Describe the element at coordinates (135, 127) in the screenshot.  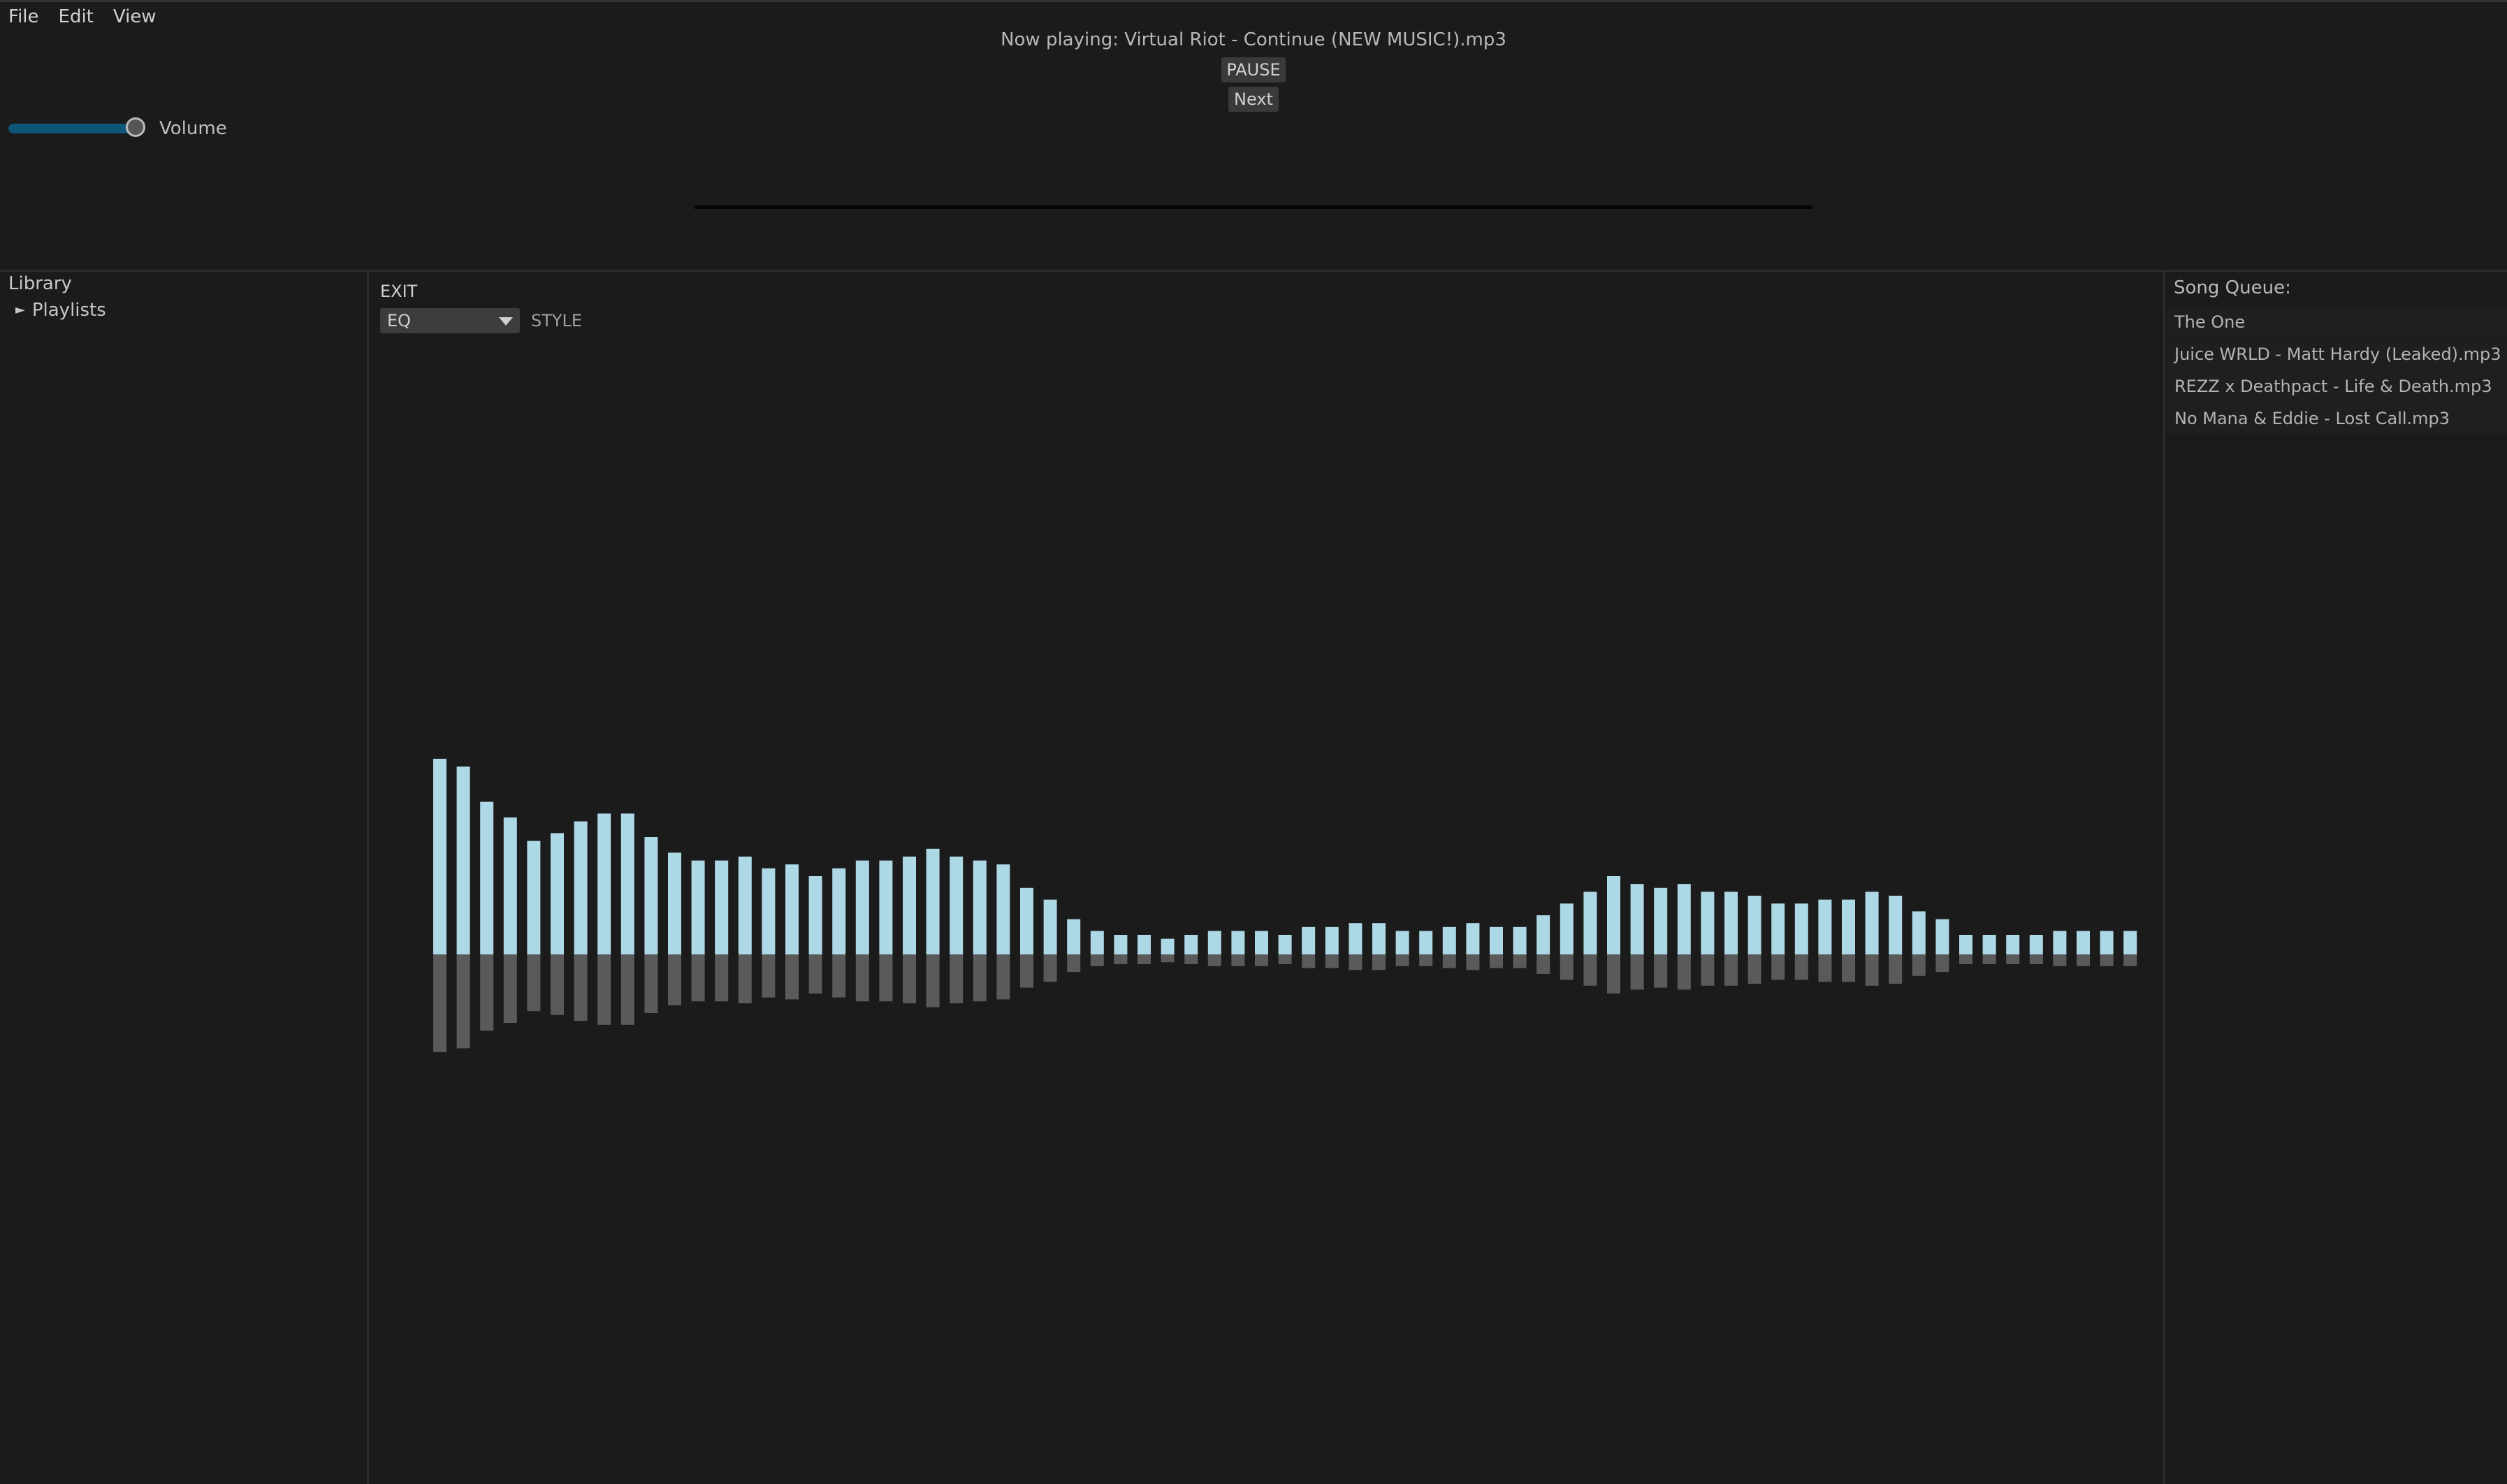
I see `volume-slider-handle` at that location.